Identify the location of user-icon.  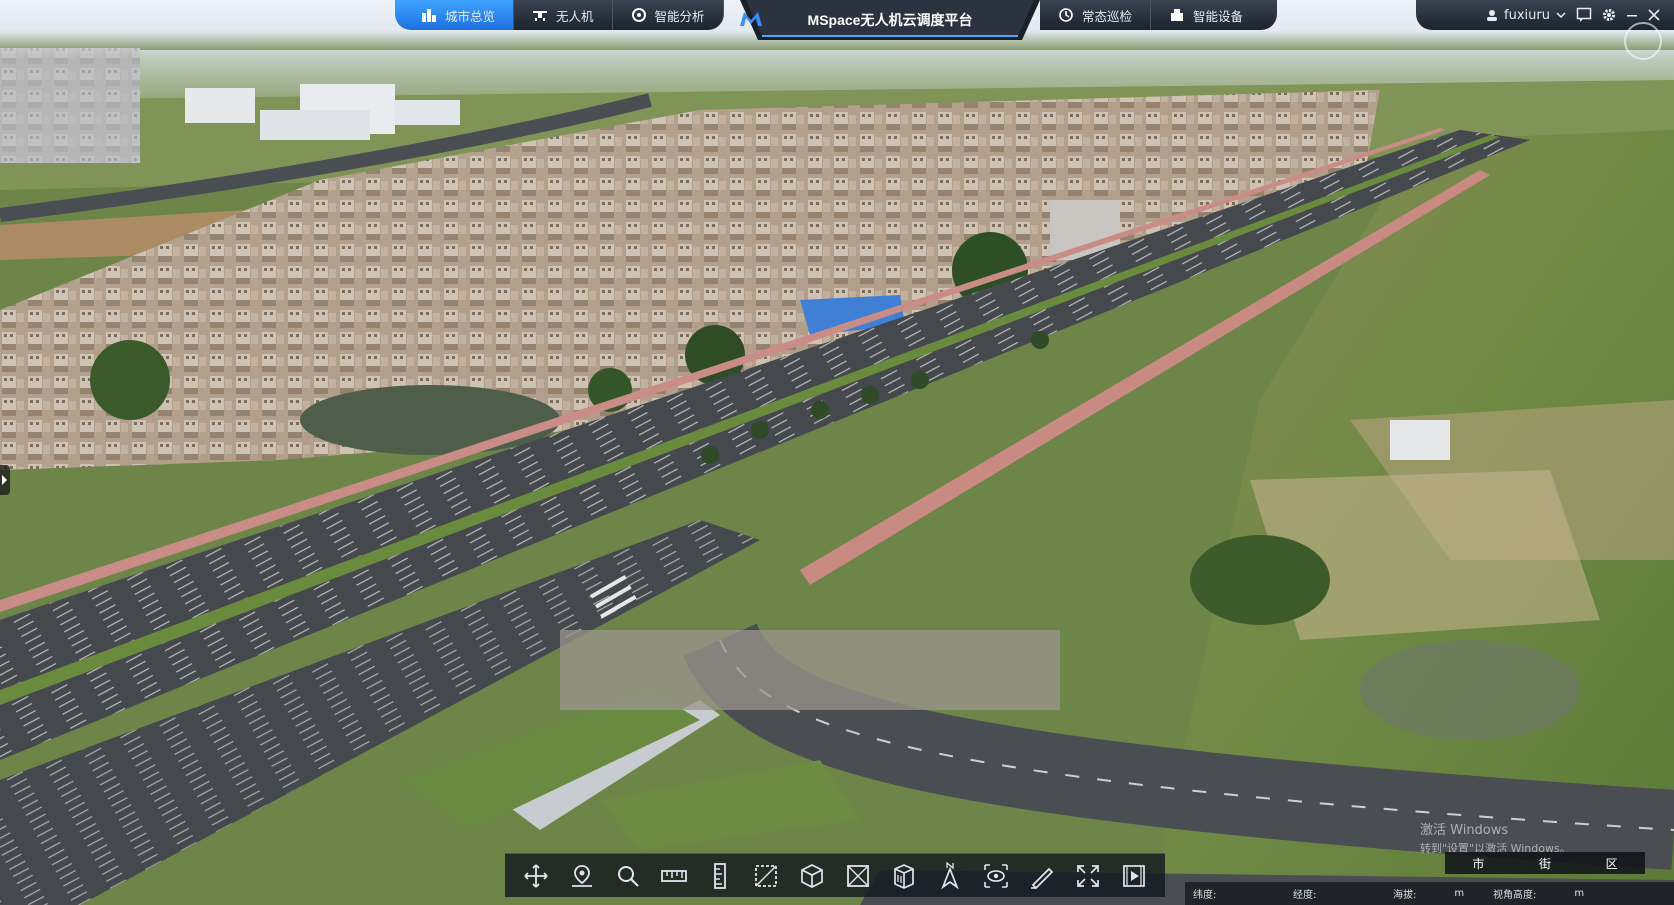
(1492, 15).